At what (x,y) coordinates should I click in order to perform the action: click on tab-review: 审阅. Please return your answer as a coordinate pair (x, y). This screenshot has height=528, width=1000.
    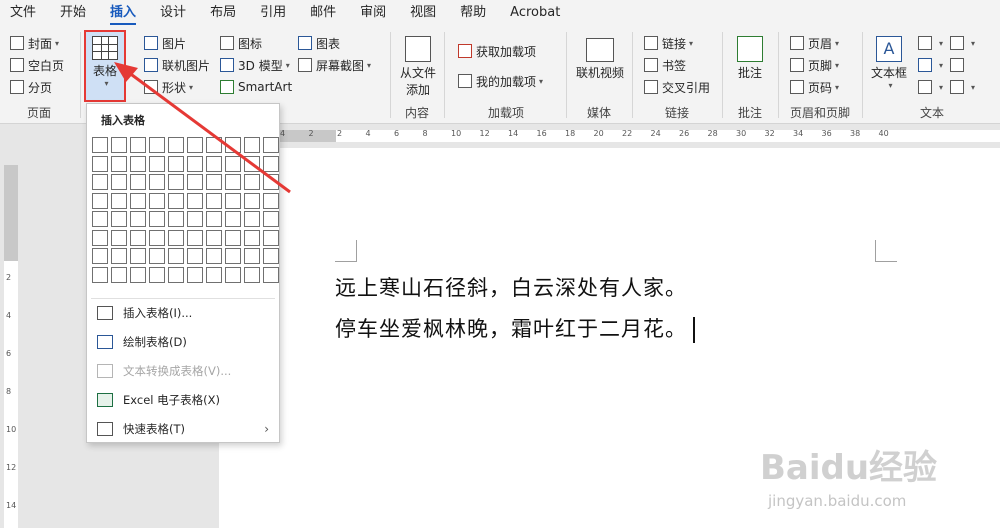
    Looking at the image, I should click on (373, 13).